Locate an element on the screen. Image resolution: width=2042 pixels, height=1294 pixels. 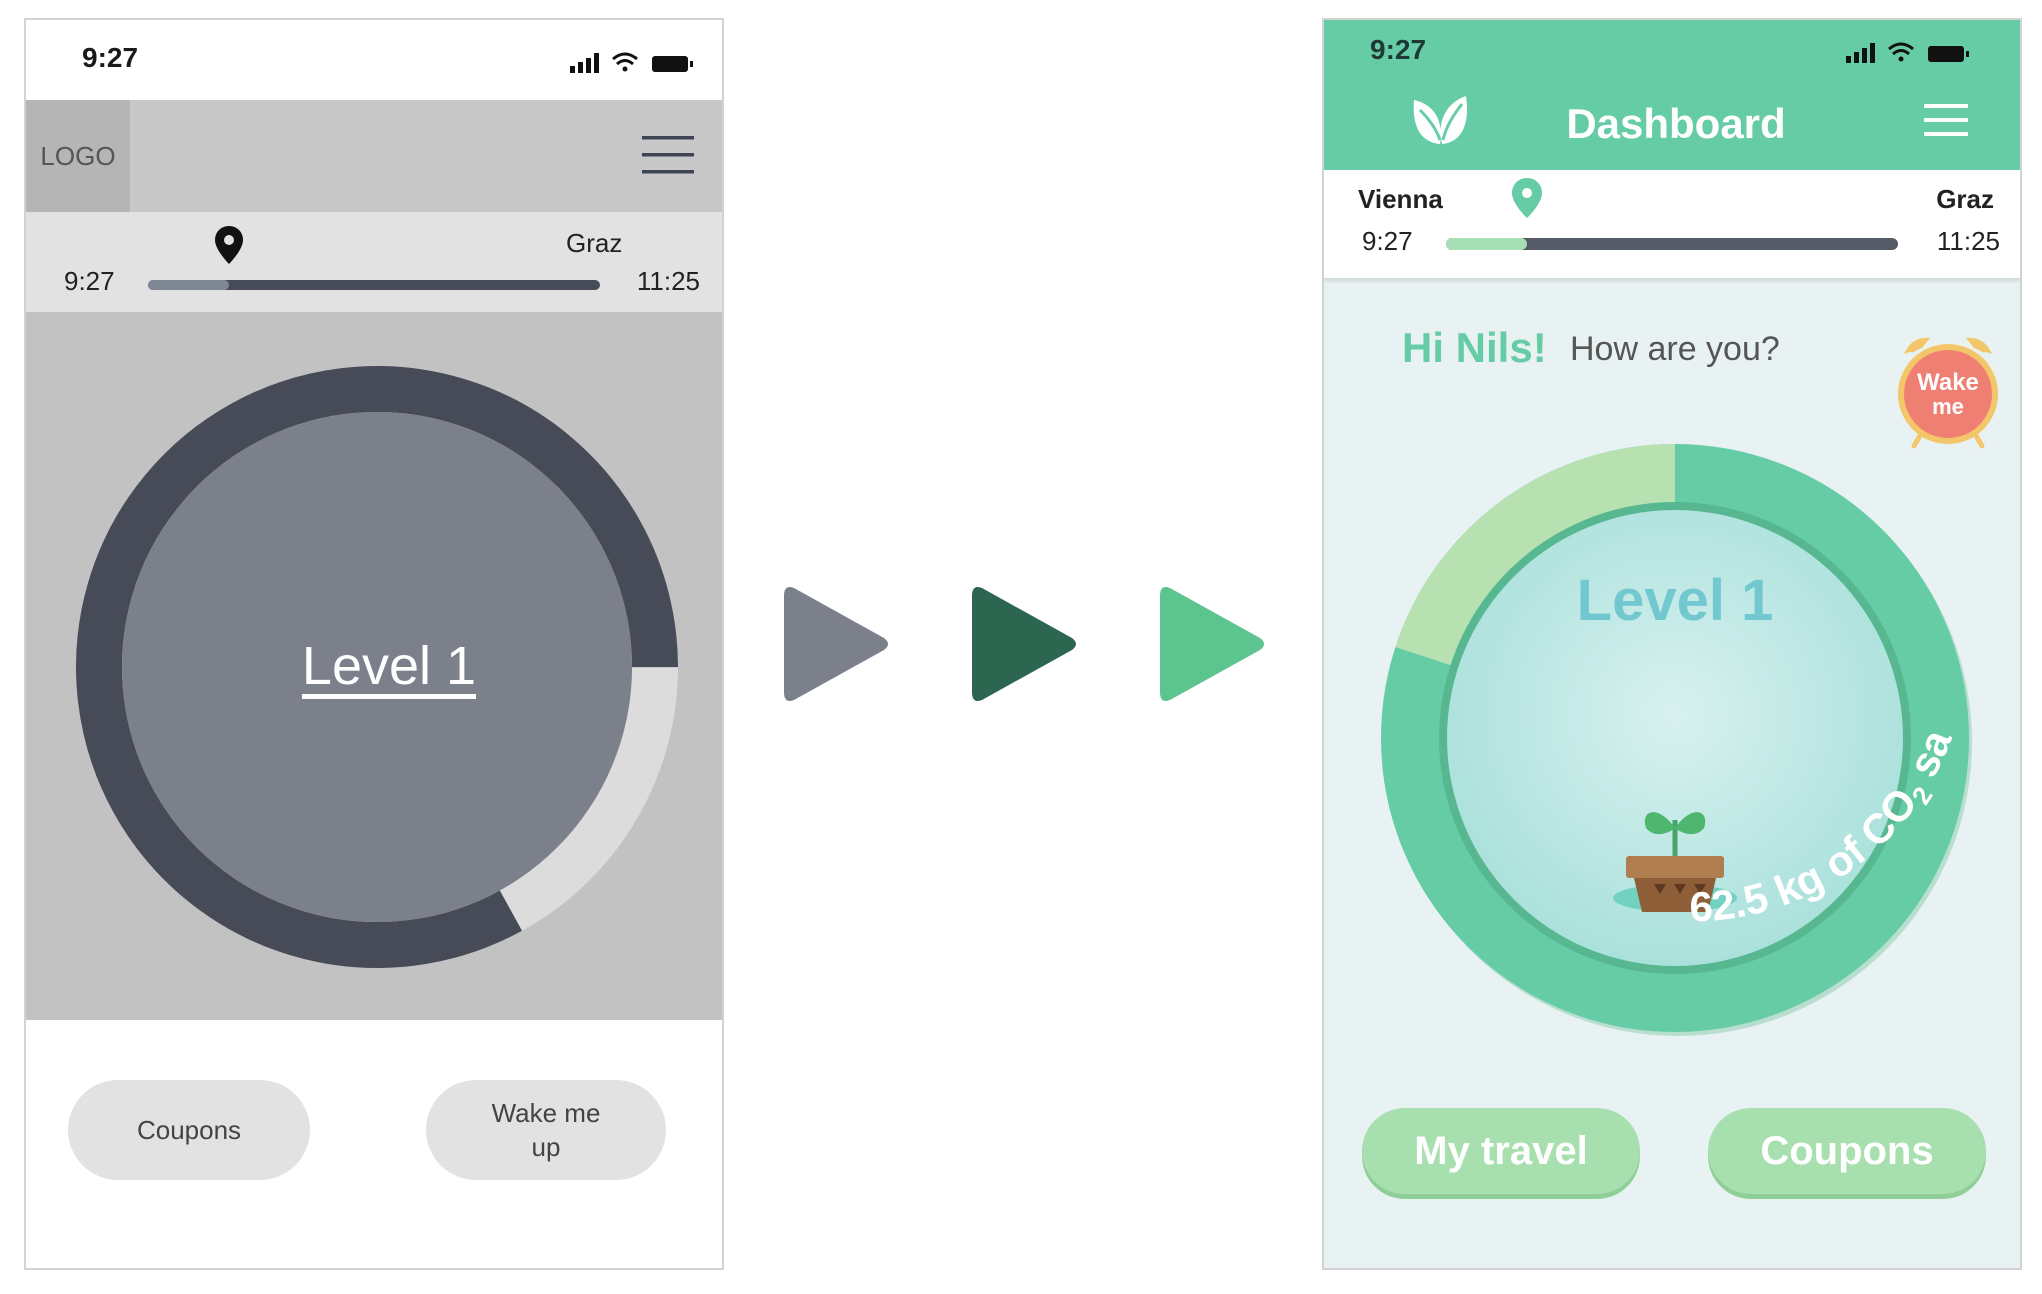
level-progress-ring is located at coordinates (377, 667).